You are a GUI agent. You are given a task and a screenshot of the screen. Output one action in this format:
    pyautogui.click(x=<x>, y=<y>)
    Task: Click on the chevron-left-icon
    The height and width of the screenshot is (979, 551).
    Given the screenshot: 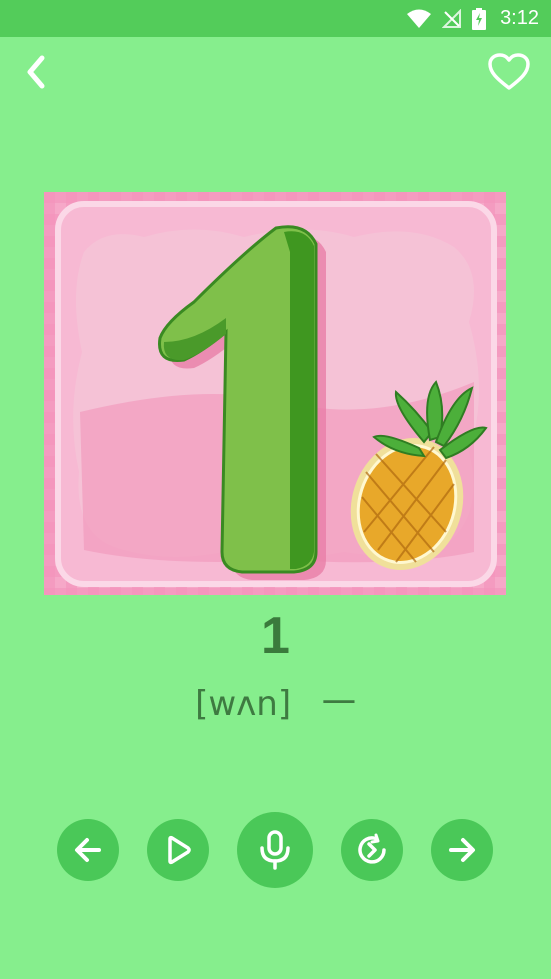 What is the action you would take?
    pyautogui.click(x=36, y=72)
    